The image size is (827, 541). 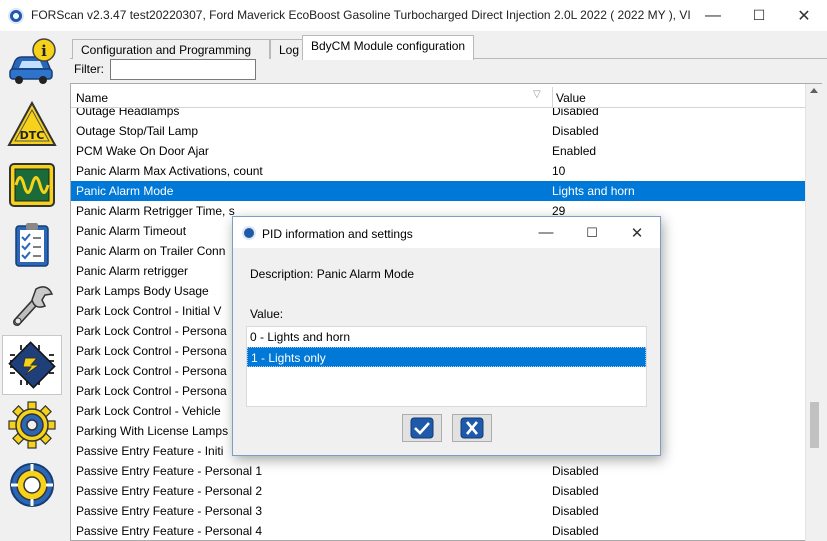 What do you see at coordinates (148, 411) in the screenshot?
I see `row-name: Park Lock Control - Vehicle` at bounding box center [148, 411].